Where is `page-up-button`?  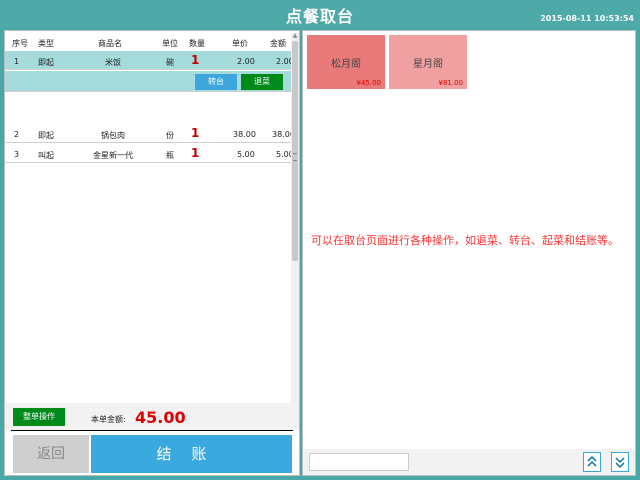 page-up-button is located at coordinates (592, 462).